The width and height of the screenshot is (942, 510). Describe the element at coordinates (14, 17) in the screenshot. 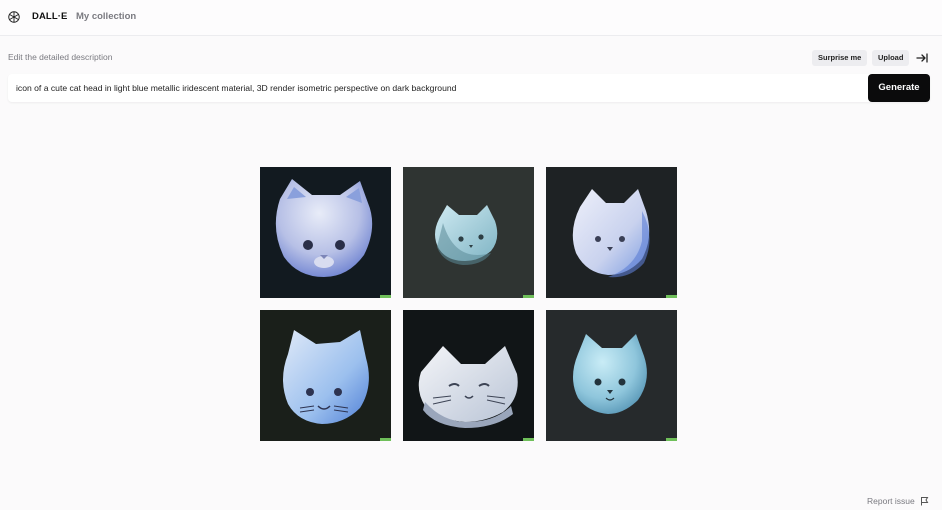

I see `openai-logo-icon` at that location.